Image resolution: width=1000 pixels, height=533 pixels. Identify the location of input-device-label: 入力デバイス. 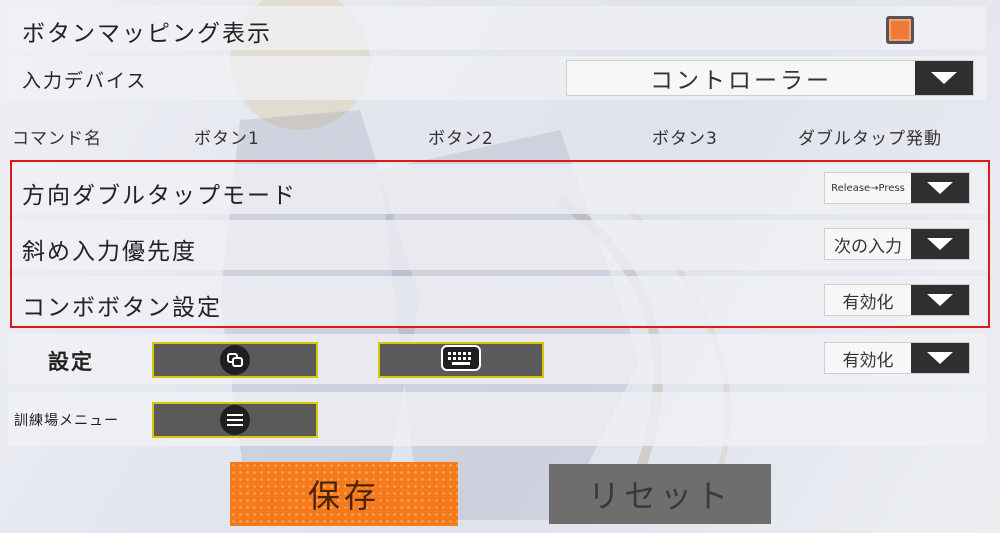
(85, 81).